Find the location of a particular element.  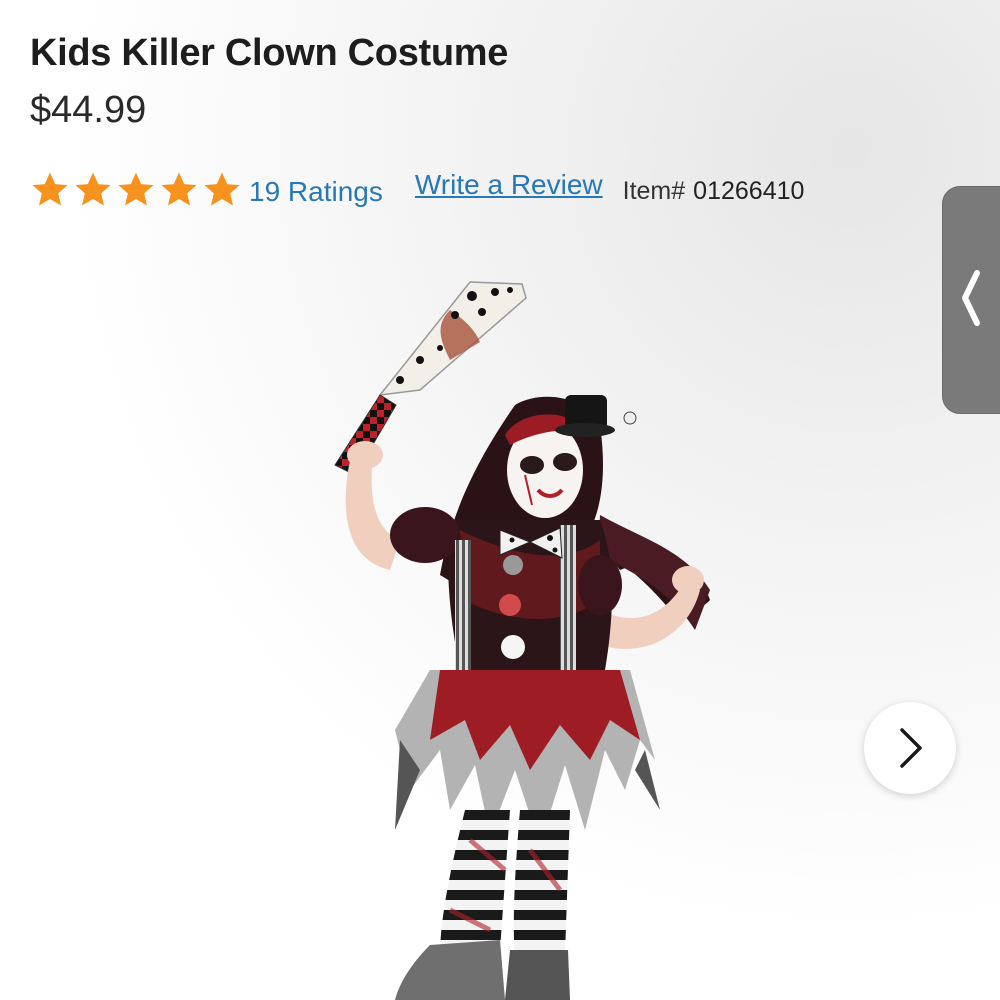

star-rating is located at coordinates (137, 190).